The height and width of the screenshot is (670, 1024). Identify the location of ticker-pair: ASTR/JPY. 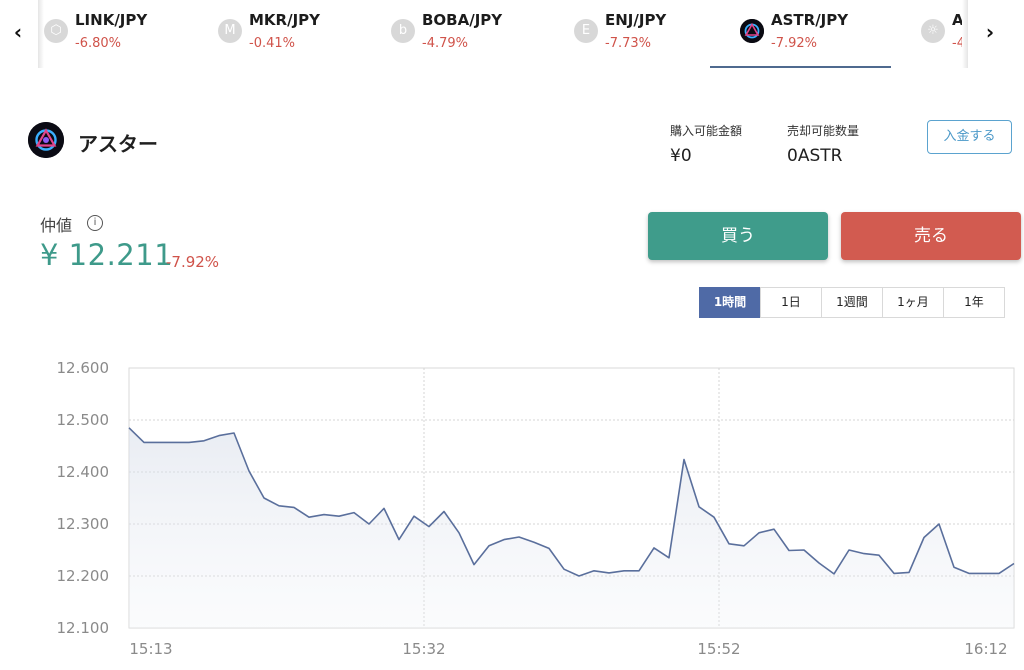
(810, 20).